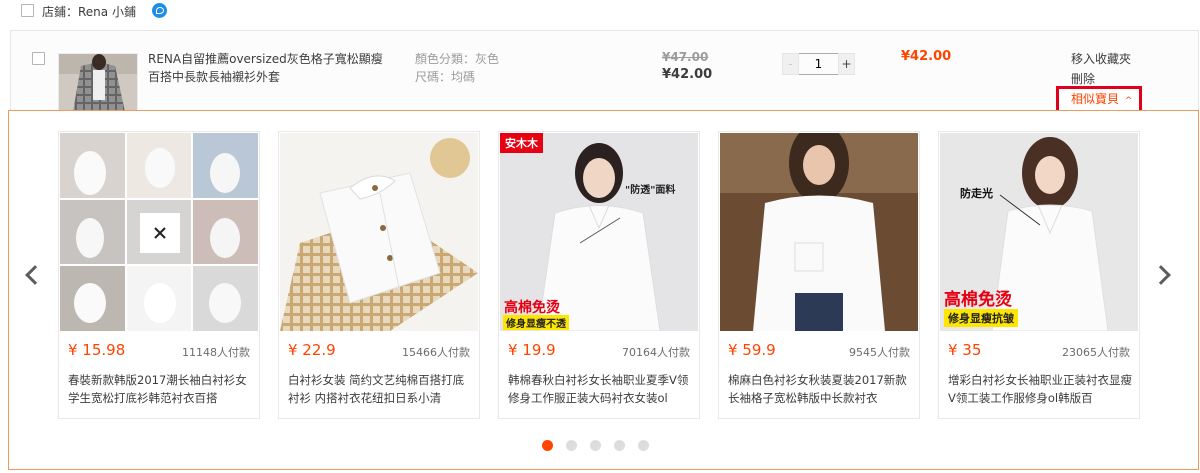 This screenshot has width=1200, height=473. Describe the element at coordinates (650, 190) in the screenshot. I see `similar-item-feature-text: "防透"面料` at that location.